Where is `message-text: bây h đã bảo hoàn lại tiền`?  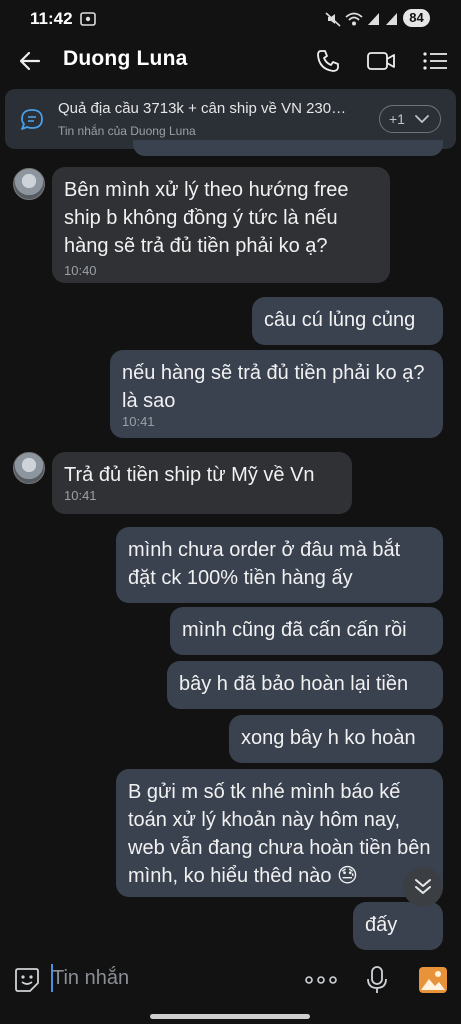
message-text: bây h đã bảo hoàn lại tiền is located at coordinates (294, 684).